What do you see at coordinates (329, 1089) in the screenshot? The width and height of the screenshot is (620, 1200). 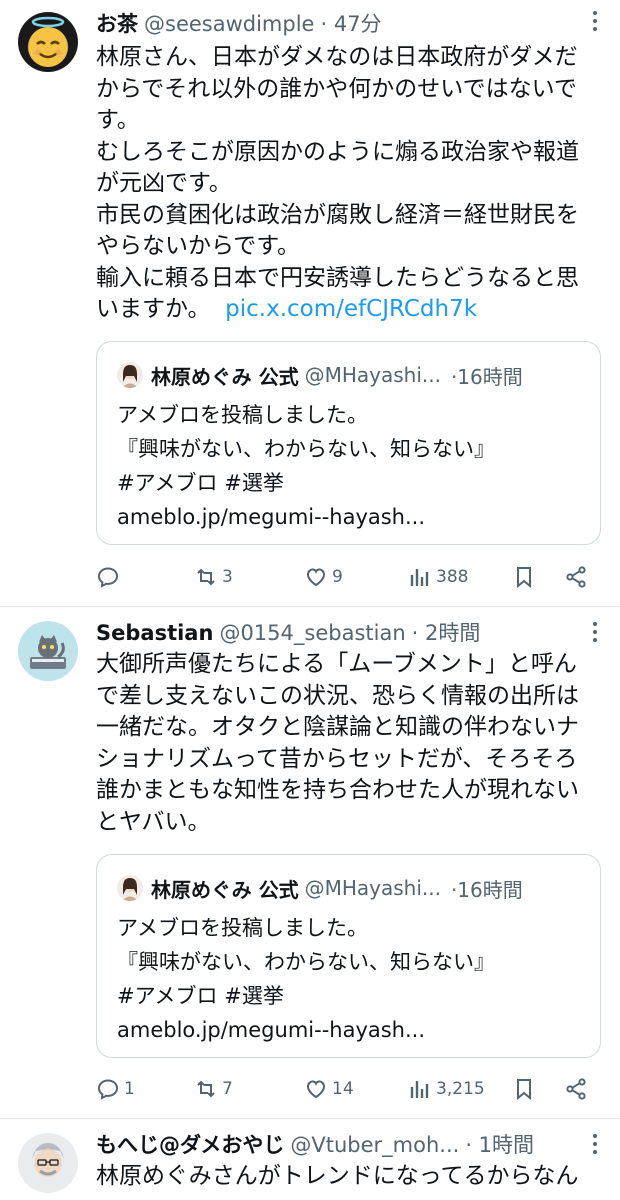 I see `like-button: 14` at bounding box center [329, 1089].